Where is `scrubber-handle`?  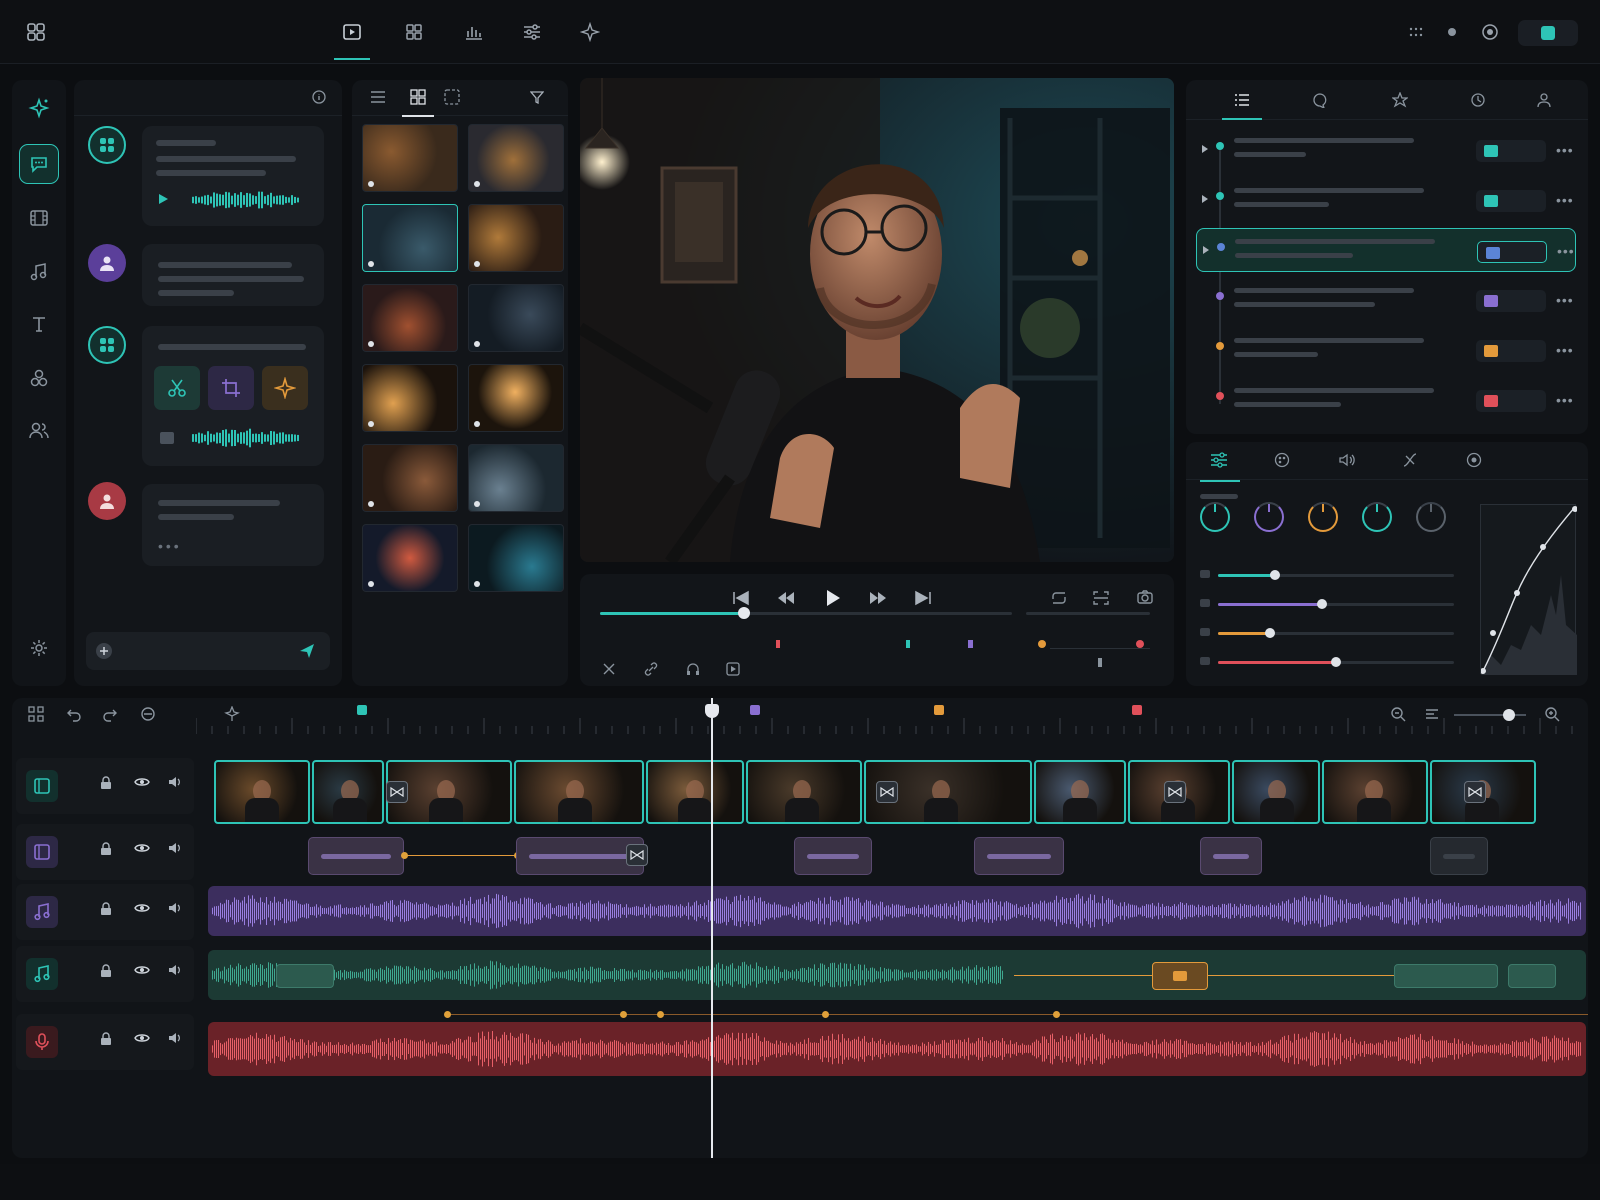
scrubber-handle is located at coordinates (744, 613).